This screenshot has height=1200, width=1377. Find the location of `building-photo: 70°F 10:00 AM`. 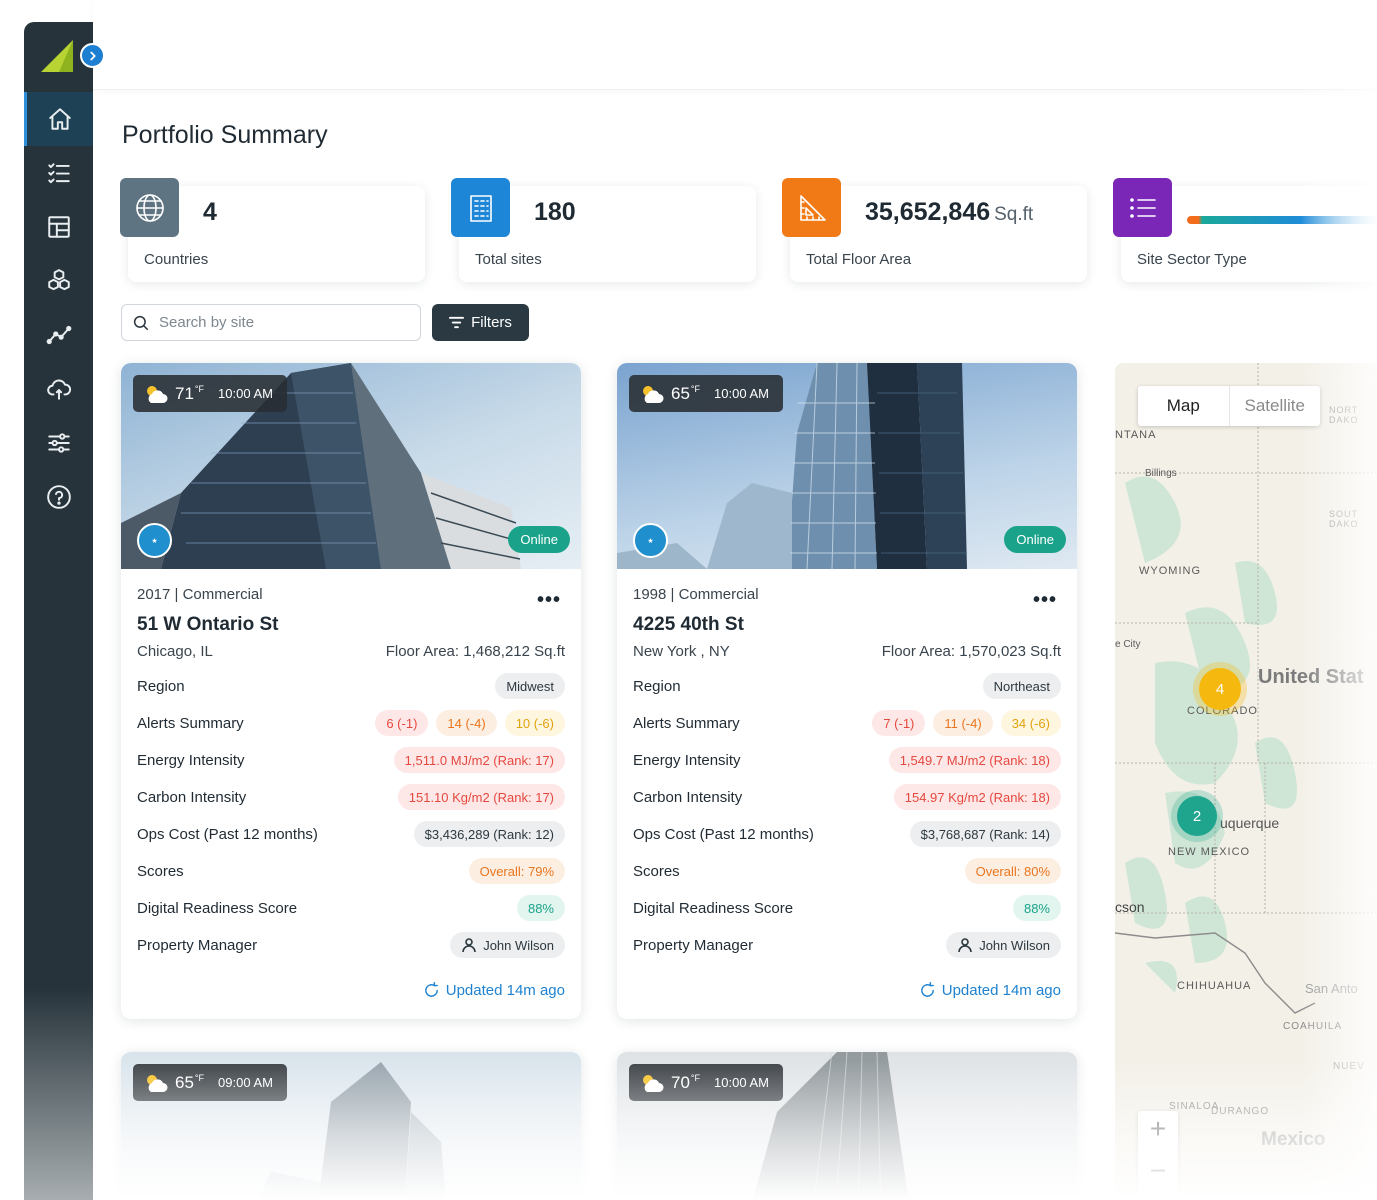

building-photo: 70°F 10:00 AM is located at coordinates (847, 1126).